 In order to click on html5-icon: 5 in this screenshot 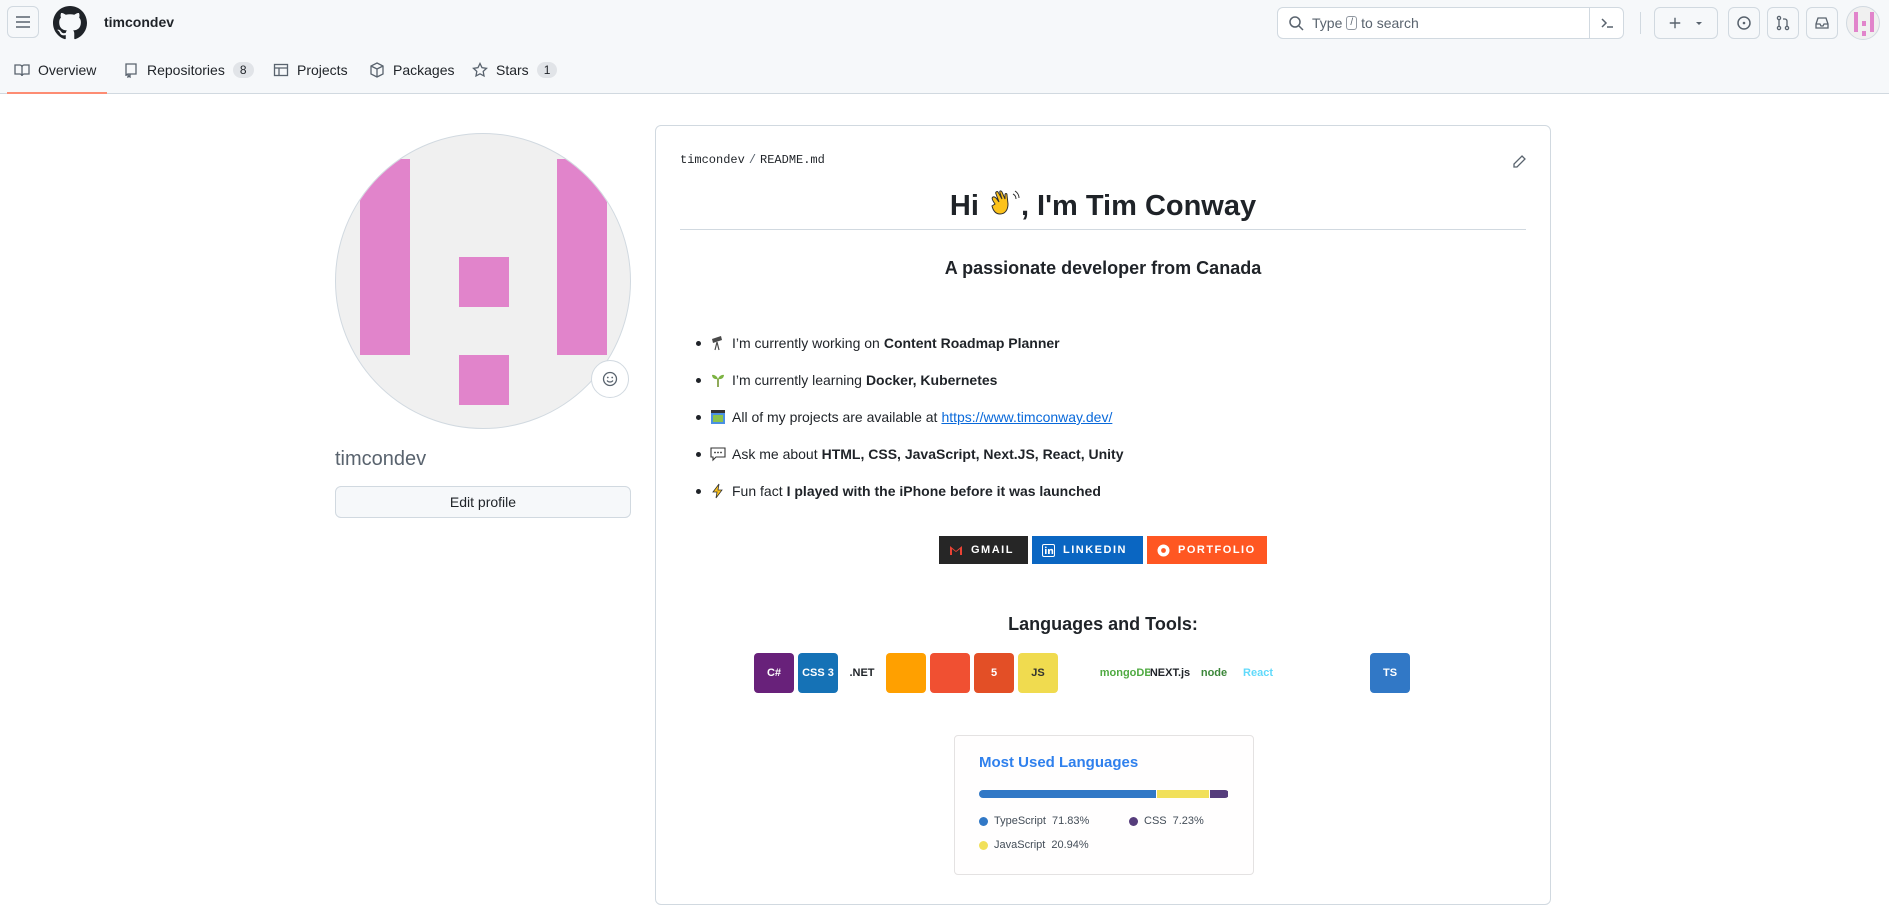, I will do `click(994, 673)`.